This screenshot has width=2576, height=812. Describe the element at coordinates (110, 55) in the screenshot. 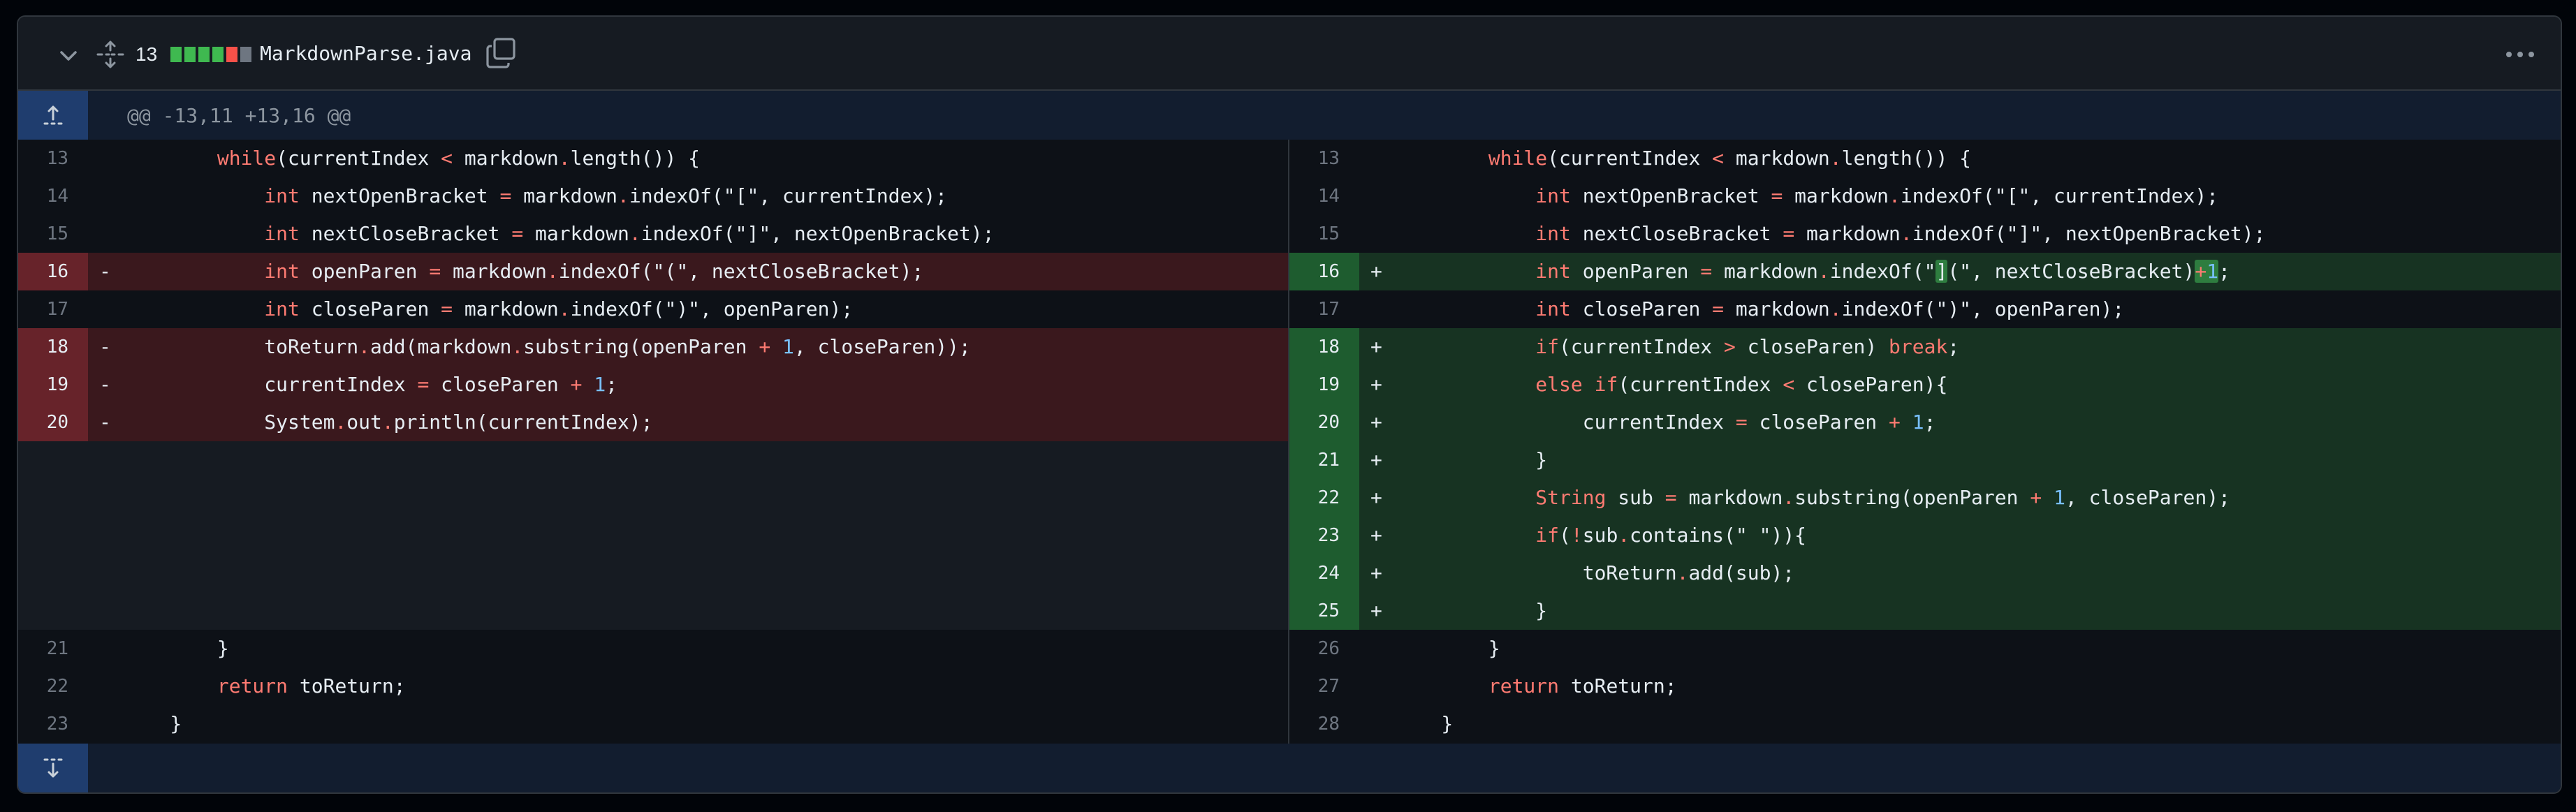

I see `unfold-icon` at that location.